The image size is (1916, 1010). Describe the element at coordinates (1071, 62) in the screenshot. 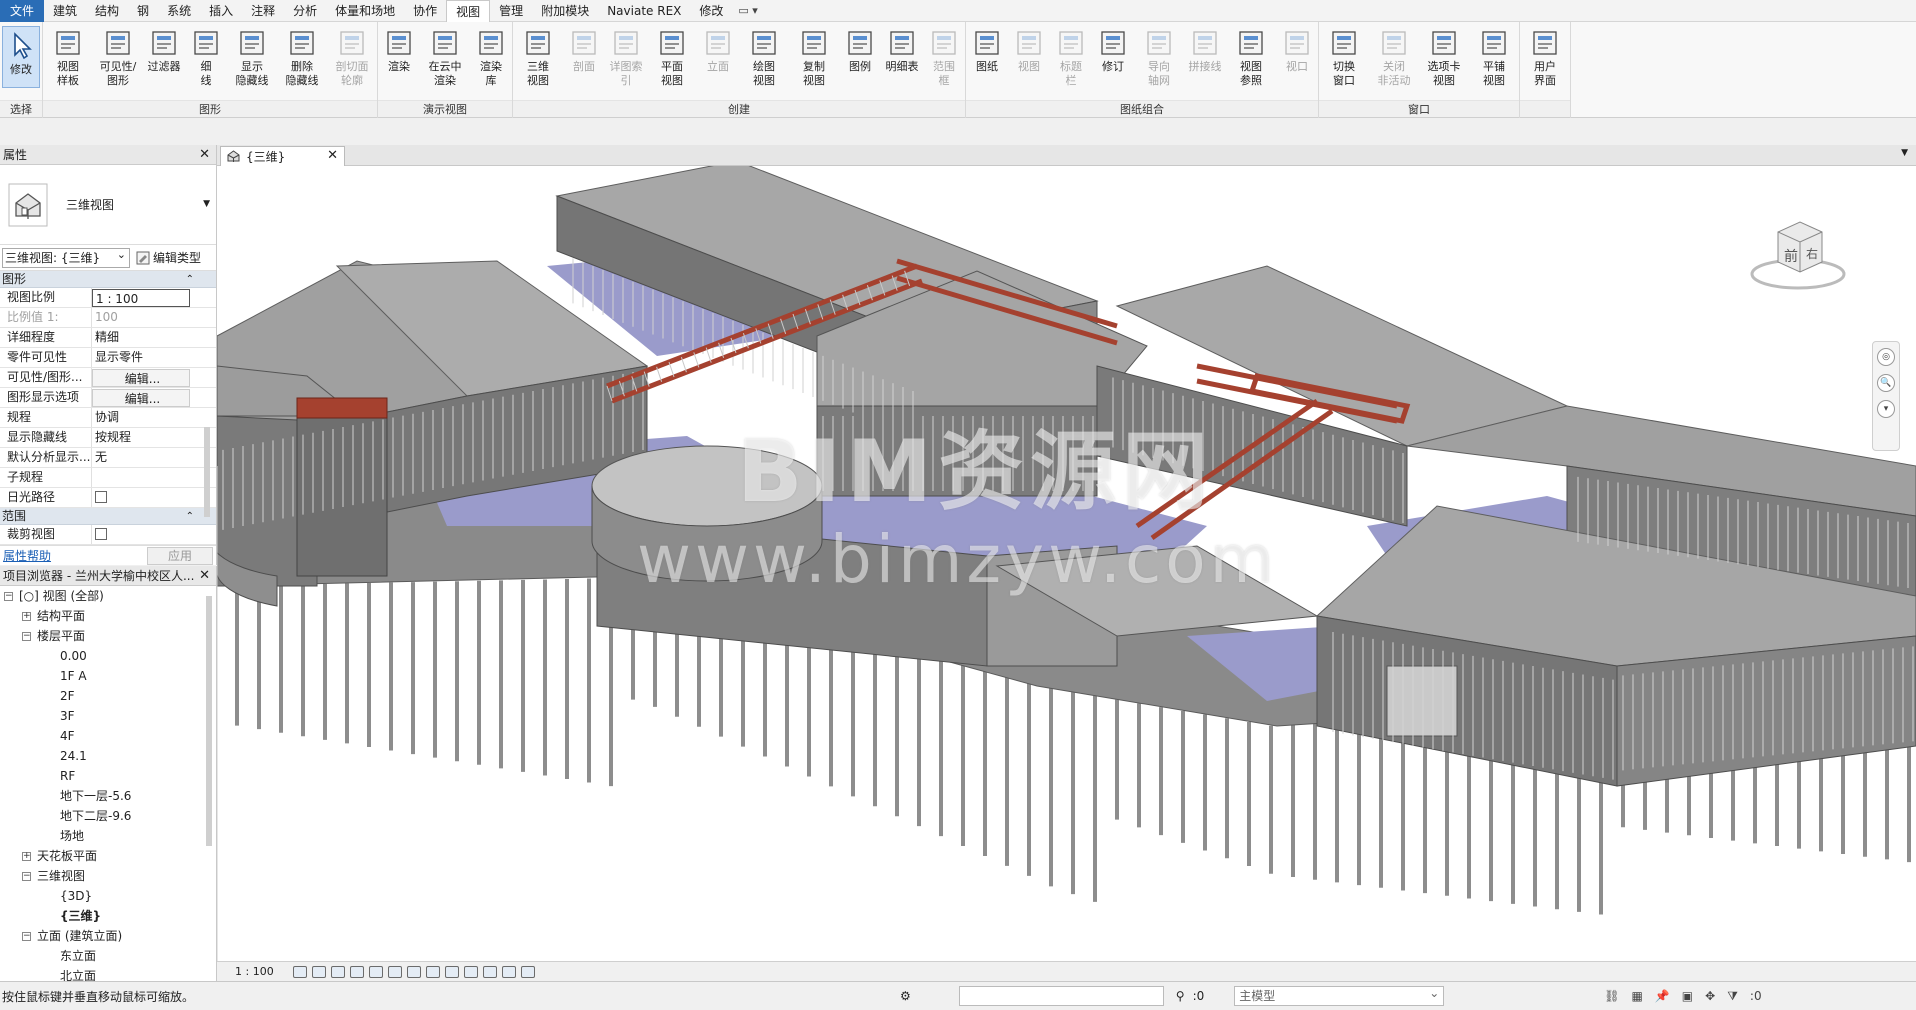

I see `title-block-button: 标题 栏` at that location.